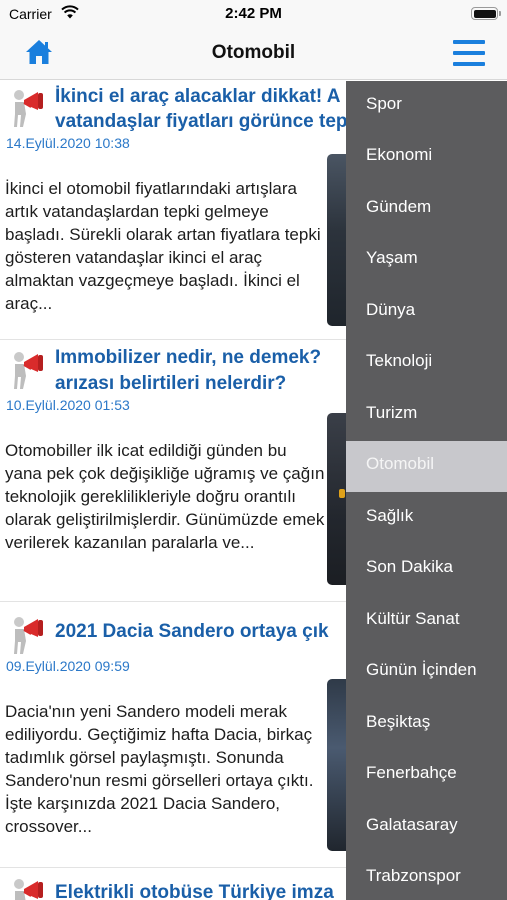 The width and height of the screenshot is (507, 900). What do you see at coordinates (398, 721) in the screenshot?
I see `menu-item-label: Beşiktaş` at bounding box center [398, 721].